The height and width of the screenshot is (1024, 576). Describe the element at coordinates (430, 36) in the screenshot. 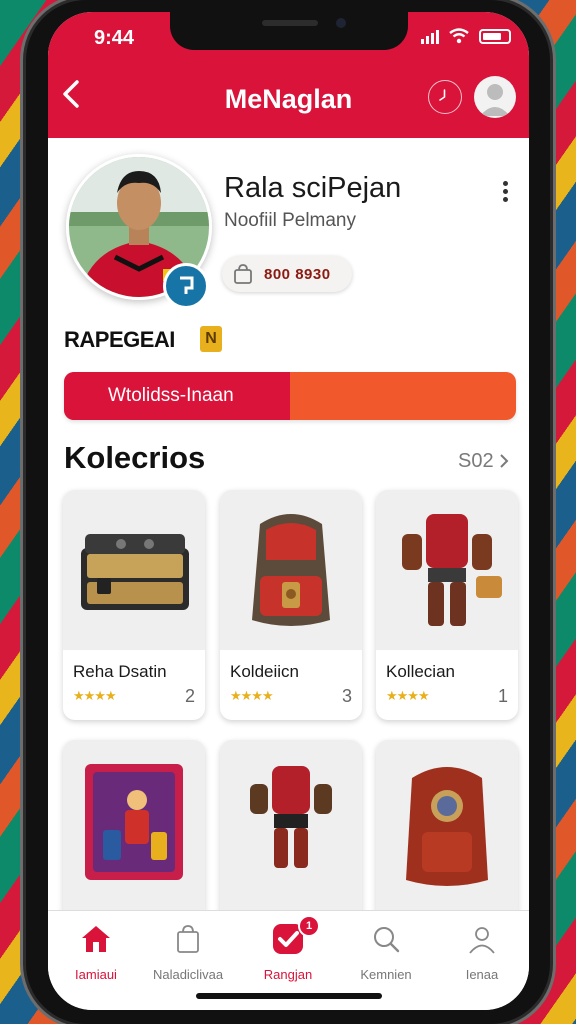

I see `signal-icon` at that location.